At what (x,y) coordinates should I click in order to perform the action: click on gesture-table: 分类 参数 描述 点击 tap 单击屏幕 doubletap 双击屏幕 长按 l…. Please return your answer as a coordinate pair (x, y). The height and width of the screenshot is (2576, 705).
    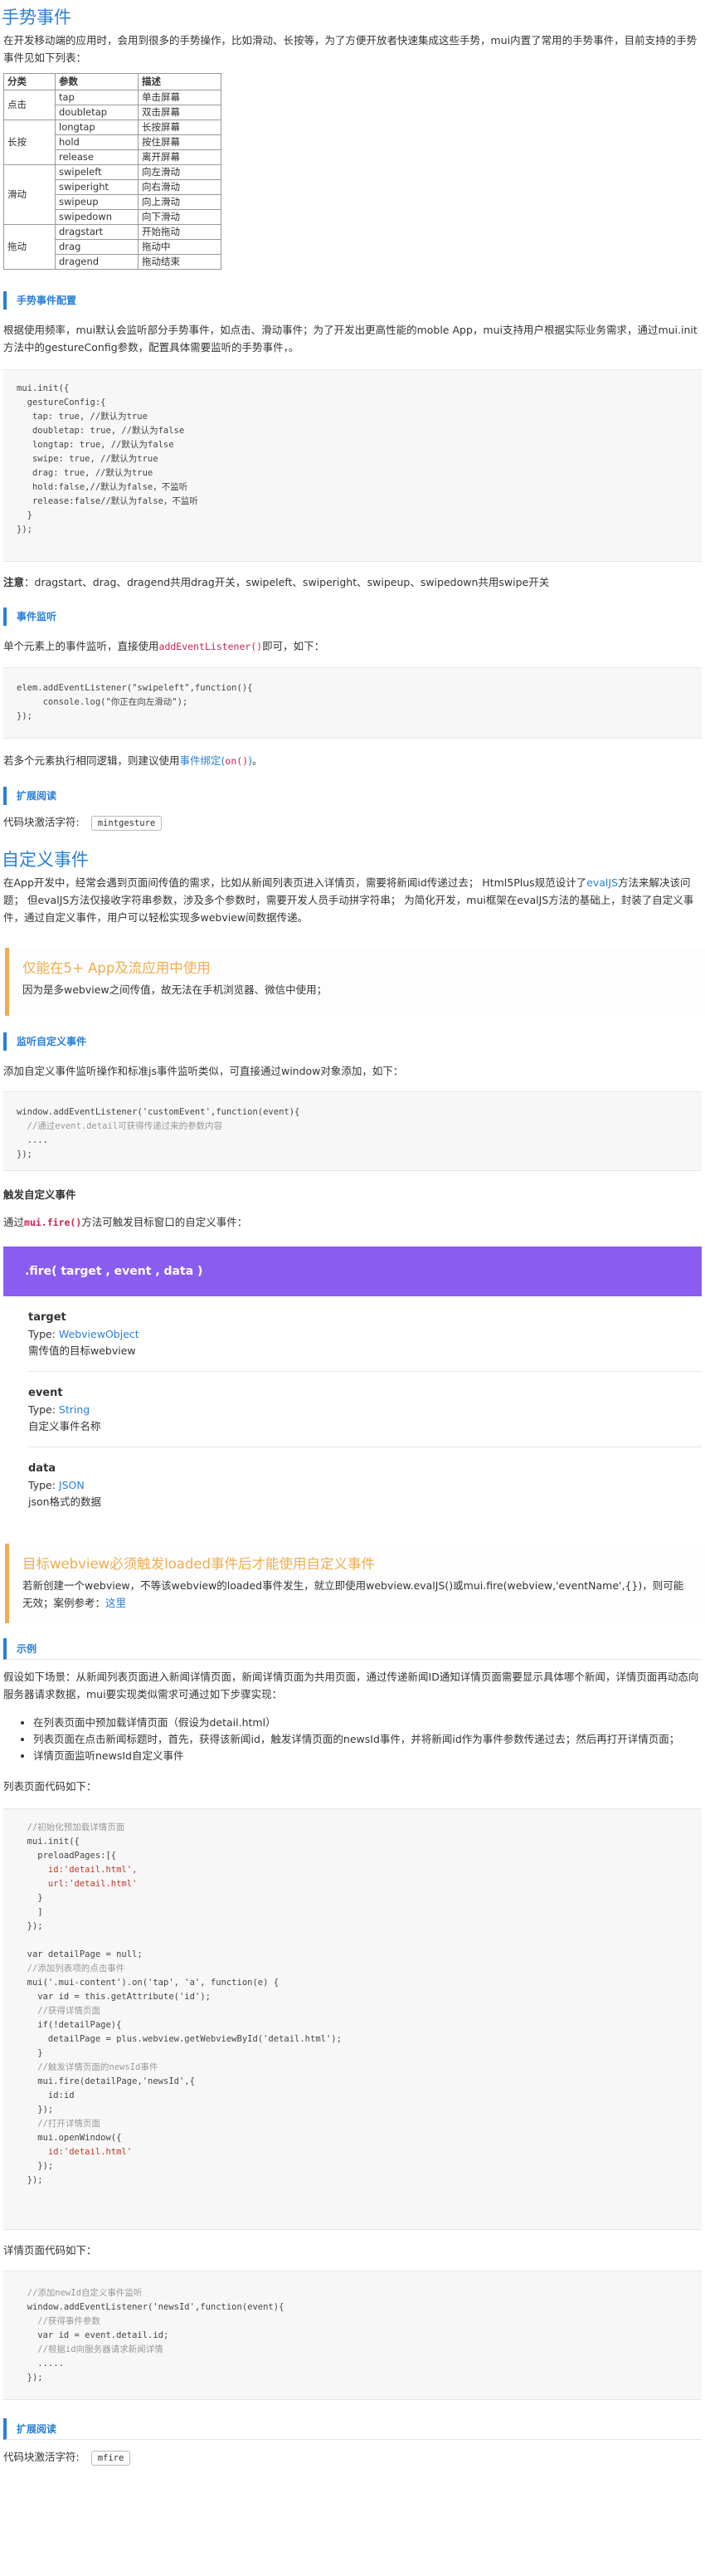
    Looking at the image, I should click on (112, 172).